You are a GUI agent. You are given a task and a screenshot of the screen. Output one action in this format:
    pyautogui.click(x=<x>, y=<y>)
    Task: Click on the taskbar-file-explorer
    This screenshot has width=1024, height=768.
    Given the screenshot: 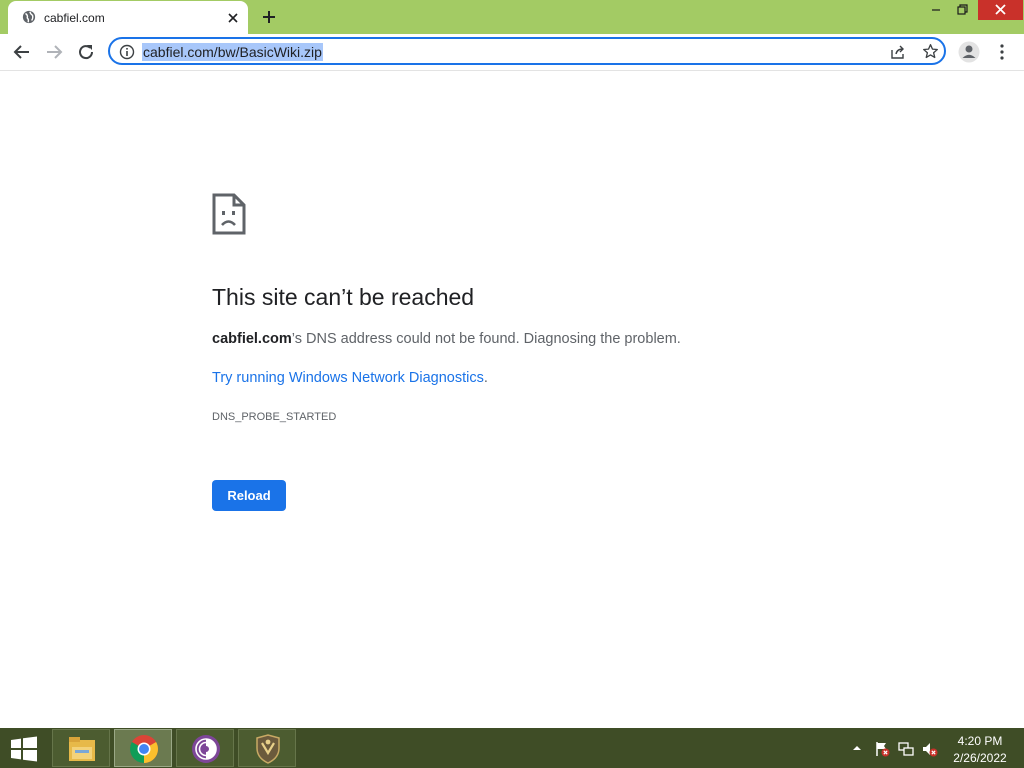 What is the action you would take?
    pyautogui.click(x=81, y=748)
    